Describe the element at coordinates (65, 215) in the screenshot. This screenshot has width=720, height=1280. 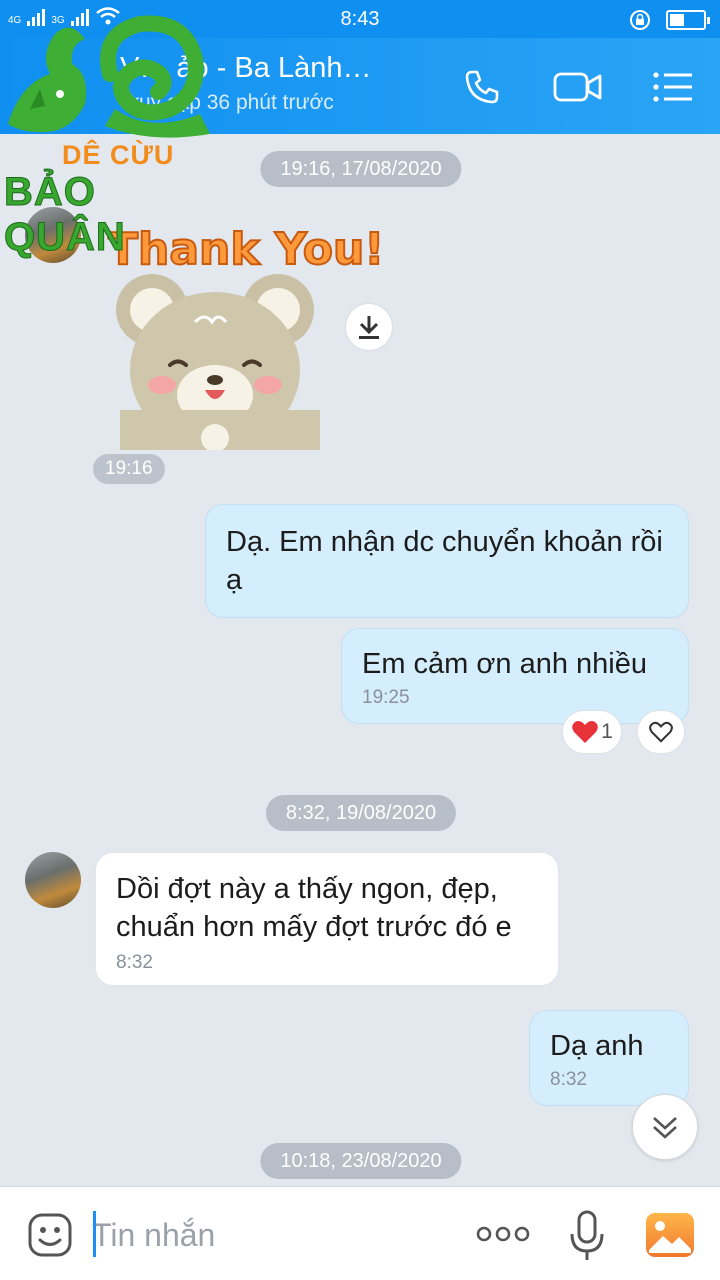
I see `logo-text-bottom: BẢO QUÂN` at that location.